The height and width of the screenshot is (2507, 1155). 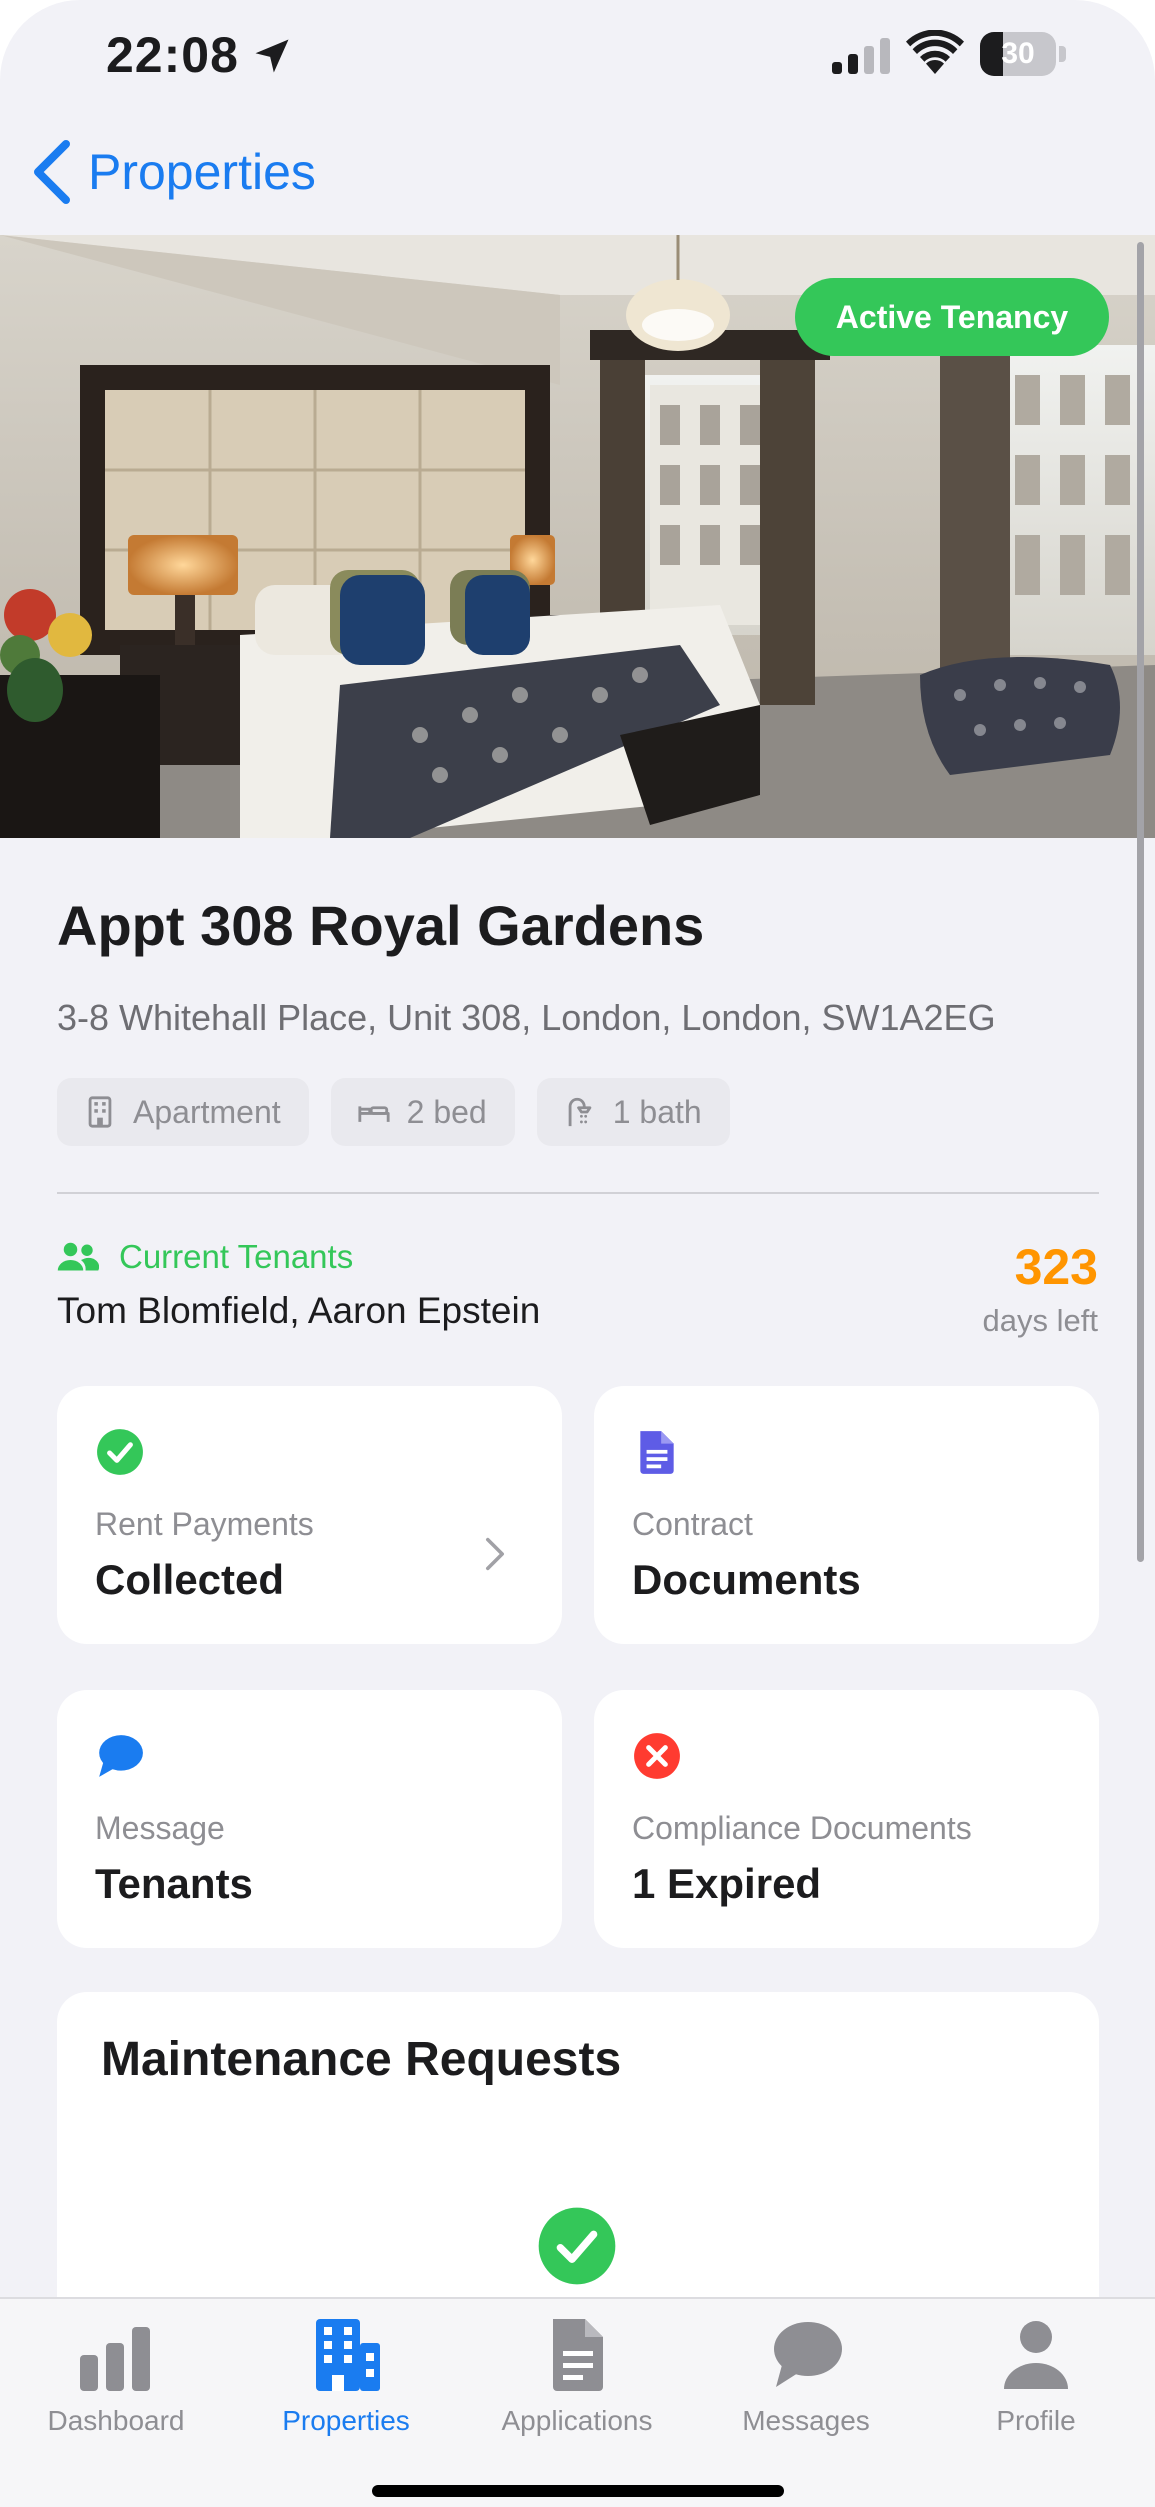 What do you see at coordinates (361, 2059) in the screenshot?
I see `maintenance-title: Maintenance Requests` at bounding box center [361, 2059].